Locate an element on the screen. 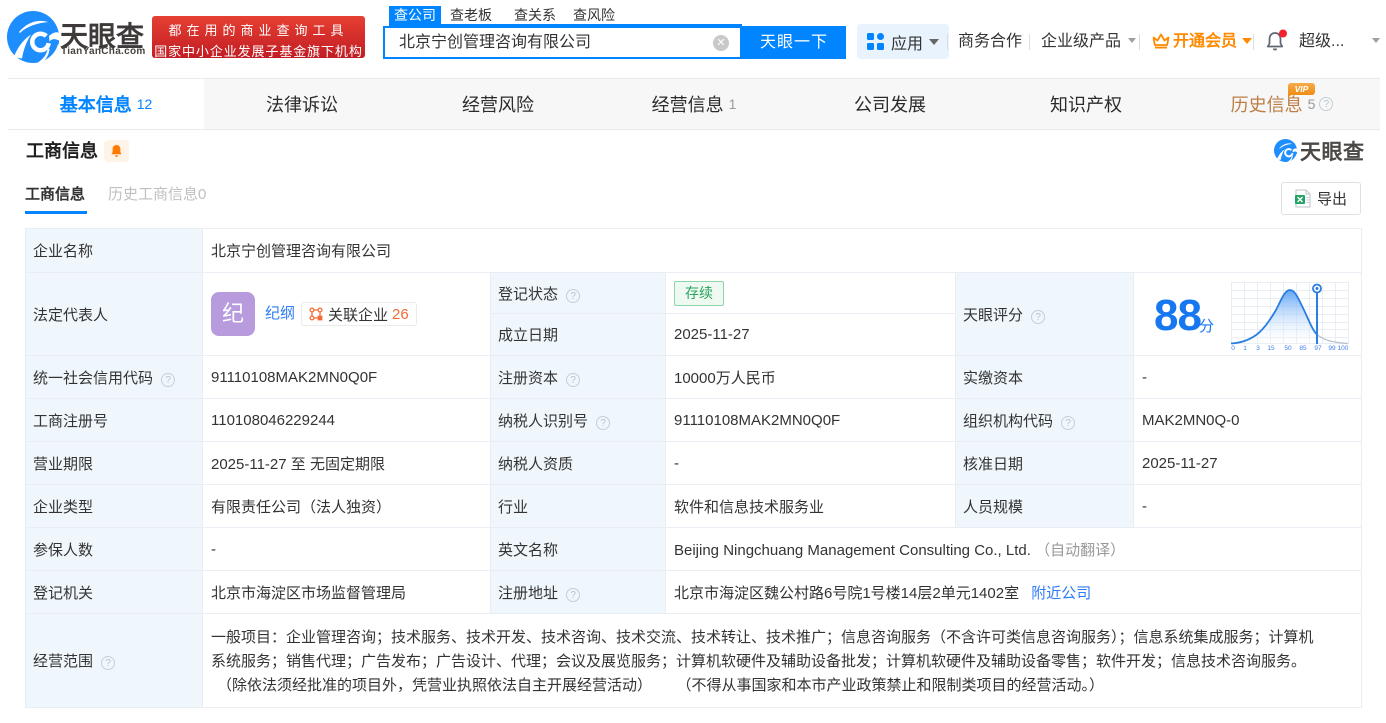  svg-text: 100 is located at coordinates (1343, 347).